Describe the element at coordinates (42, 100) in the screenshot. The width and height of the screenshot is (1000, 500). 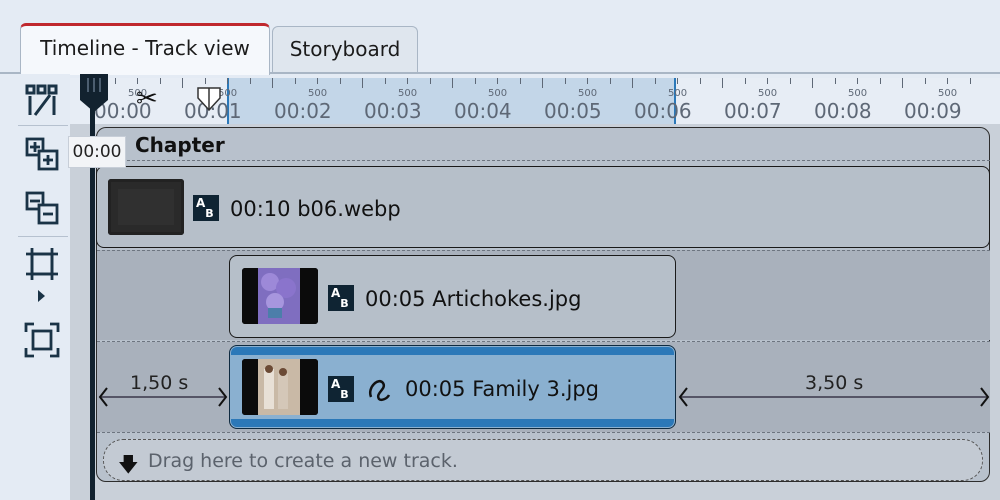
I see `track-tool-icon` at that location.